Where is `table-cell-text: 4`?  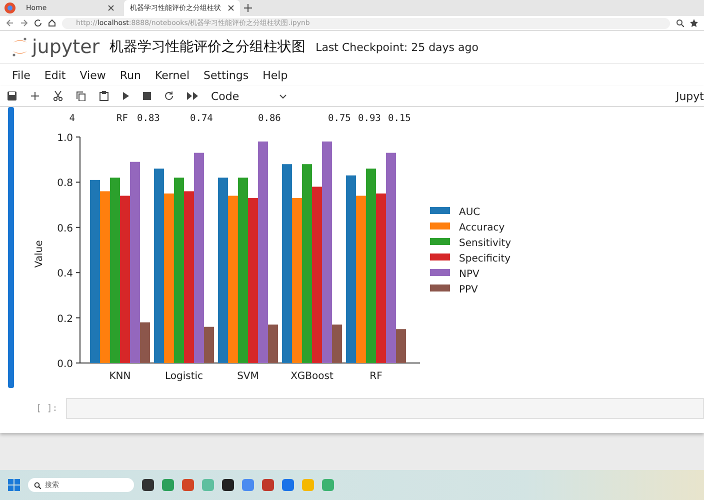
table-cell-text: 4 is located at coordinates (71, 119).